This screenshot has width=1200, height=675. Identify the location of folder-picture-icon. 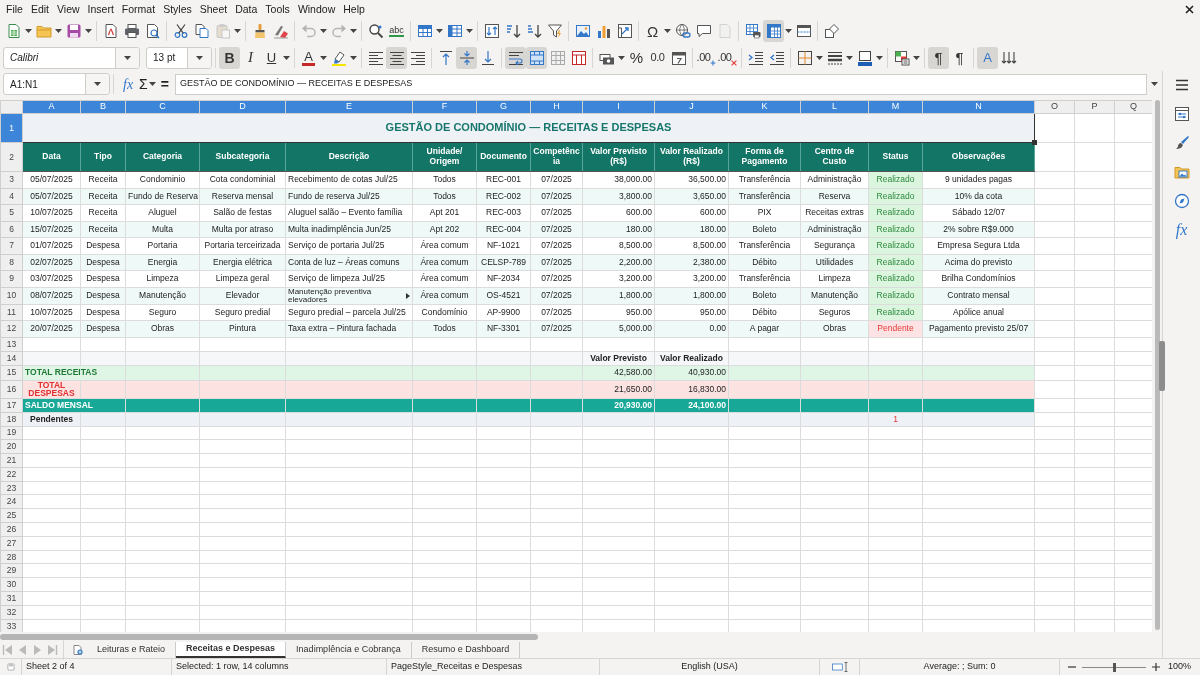
(1181, 172).